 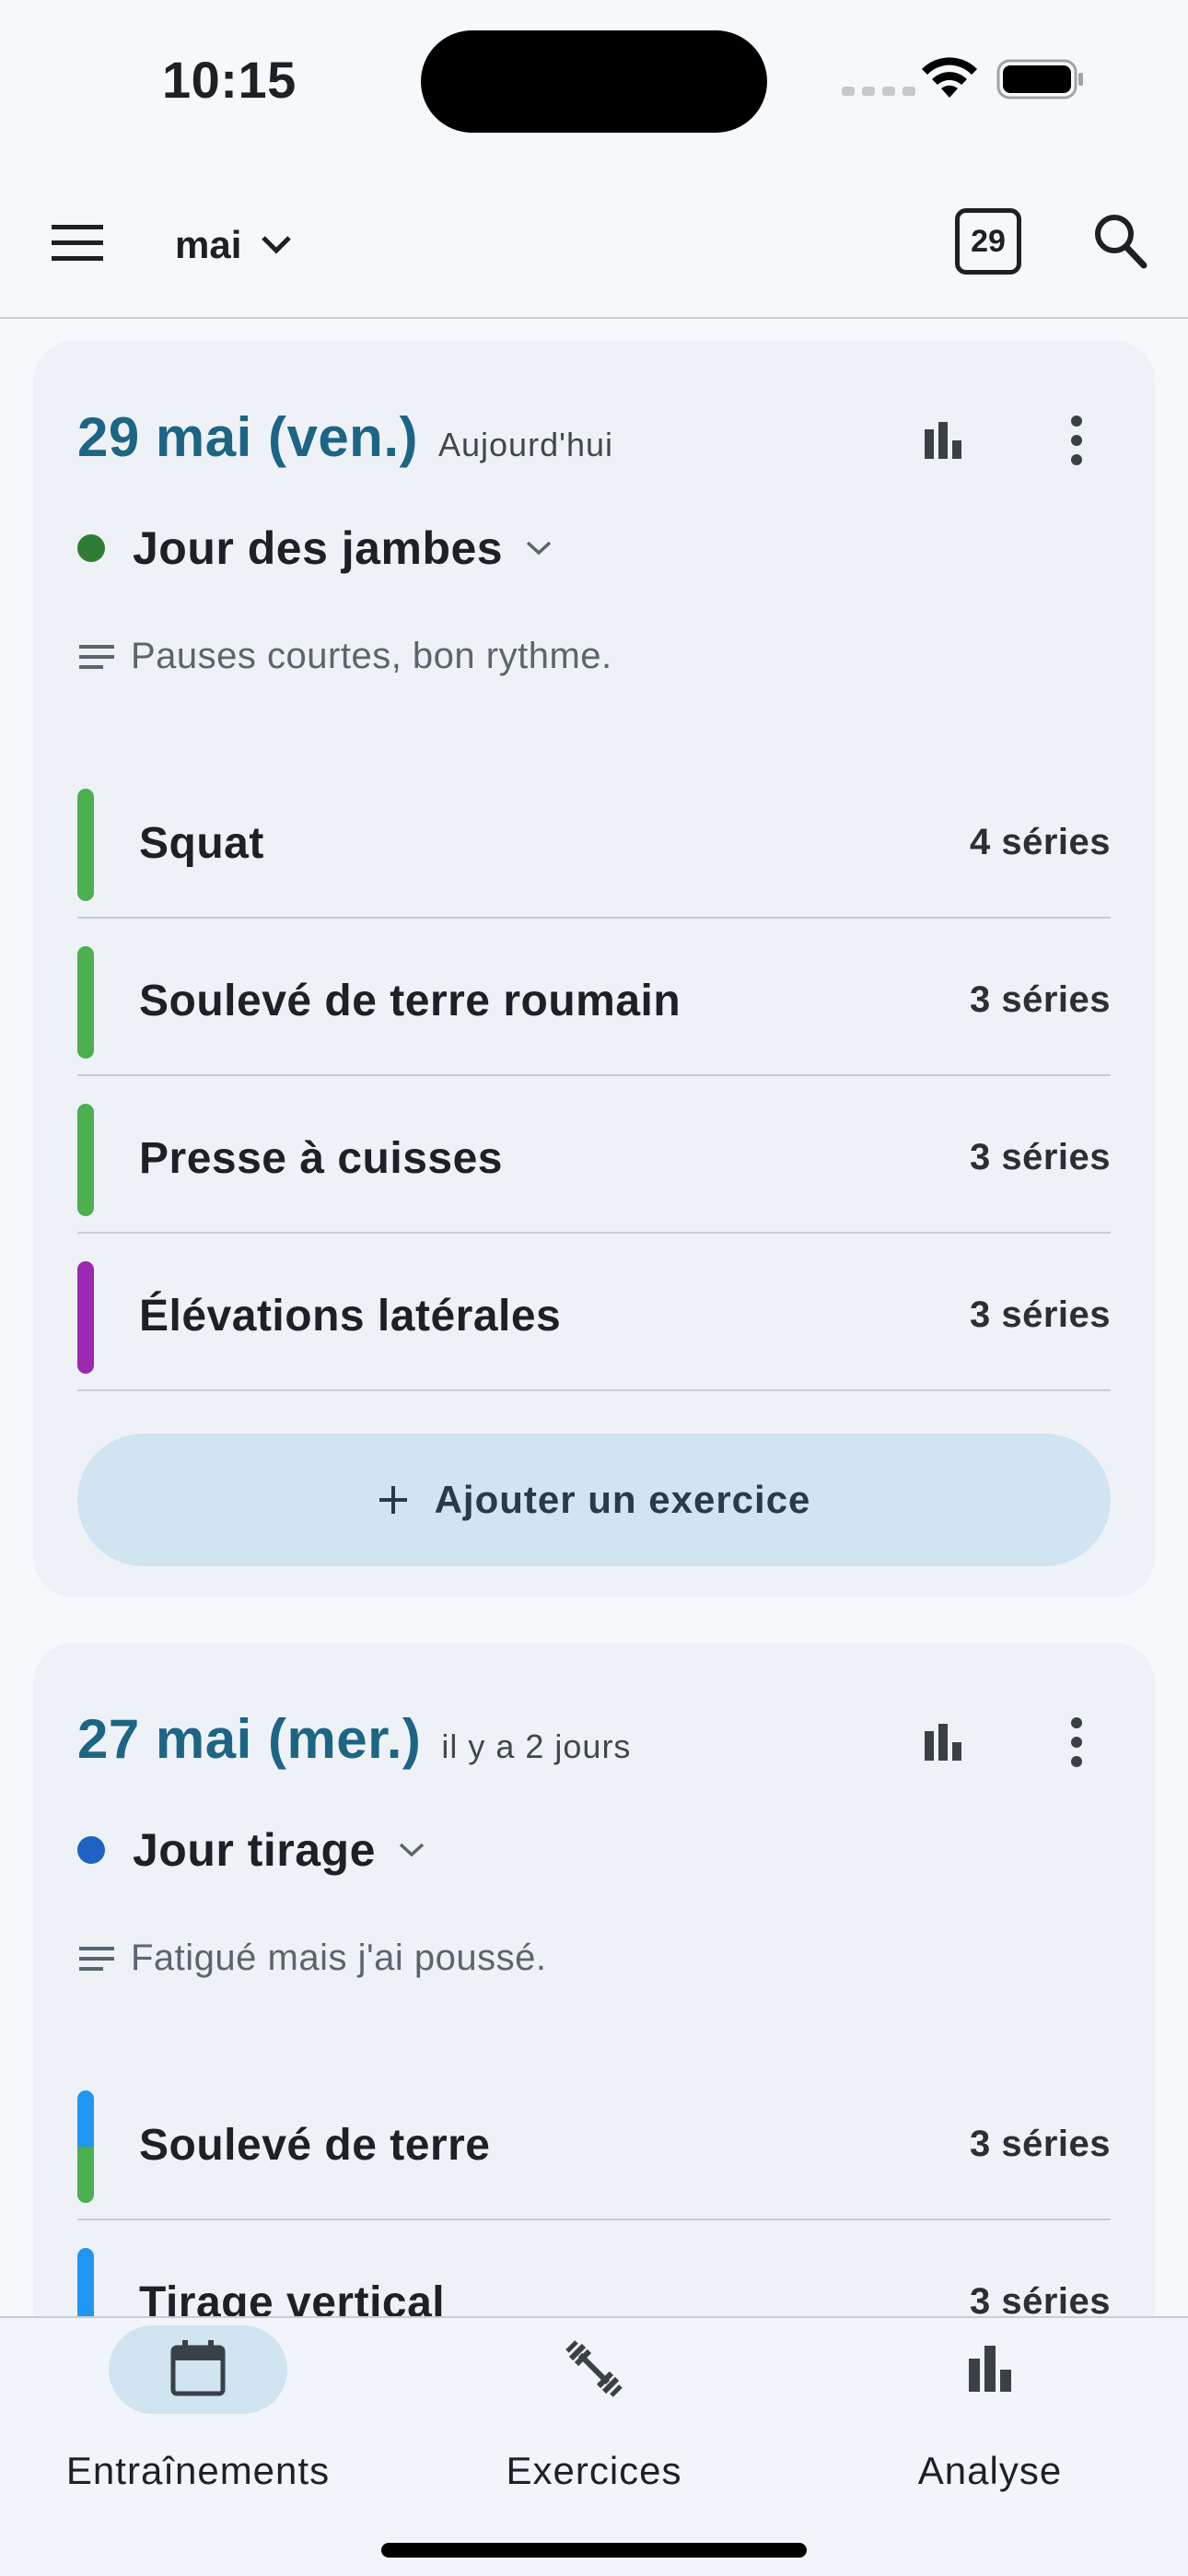 I want to click on plus-icon, so click(x=393, y=1500).